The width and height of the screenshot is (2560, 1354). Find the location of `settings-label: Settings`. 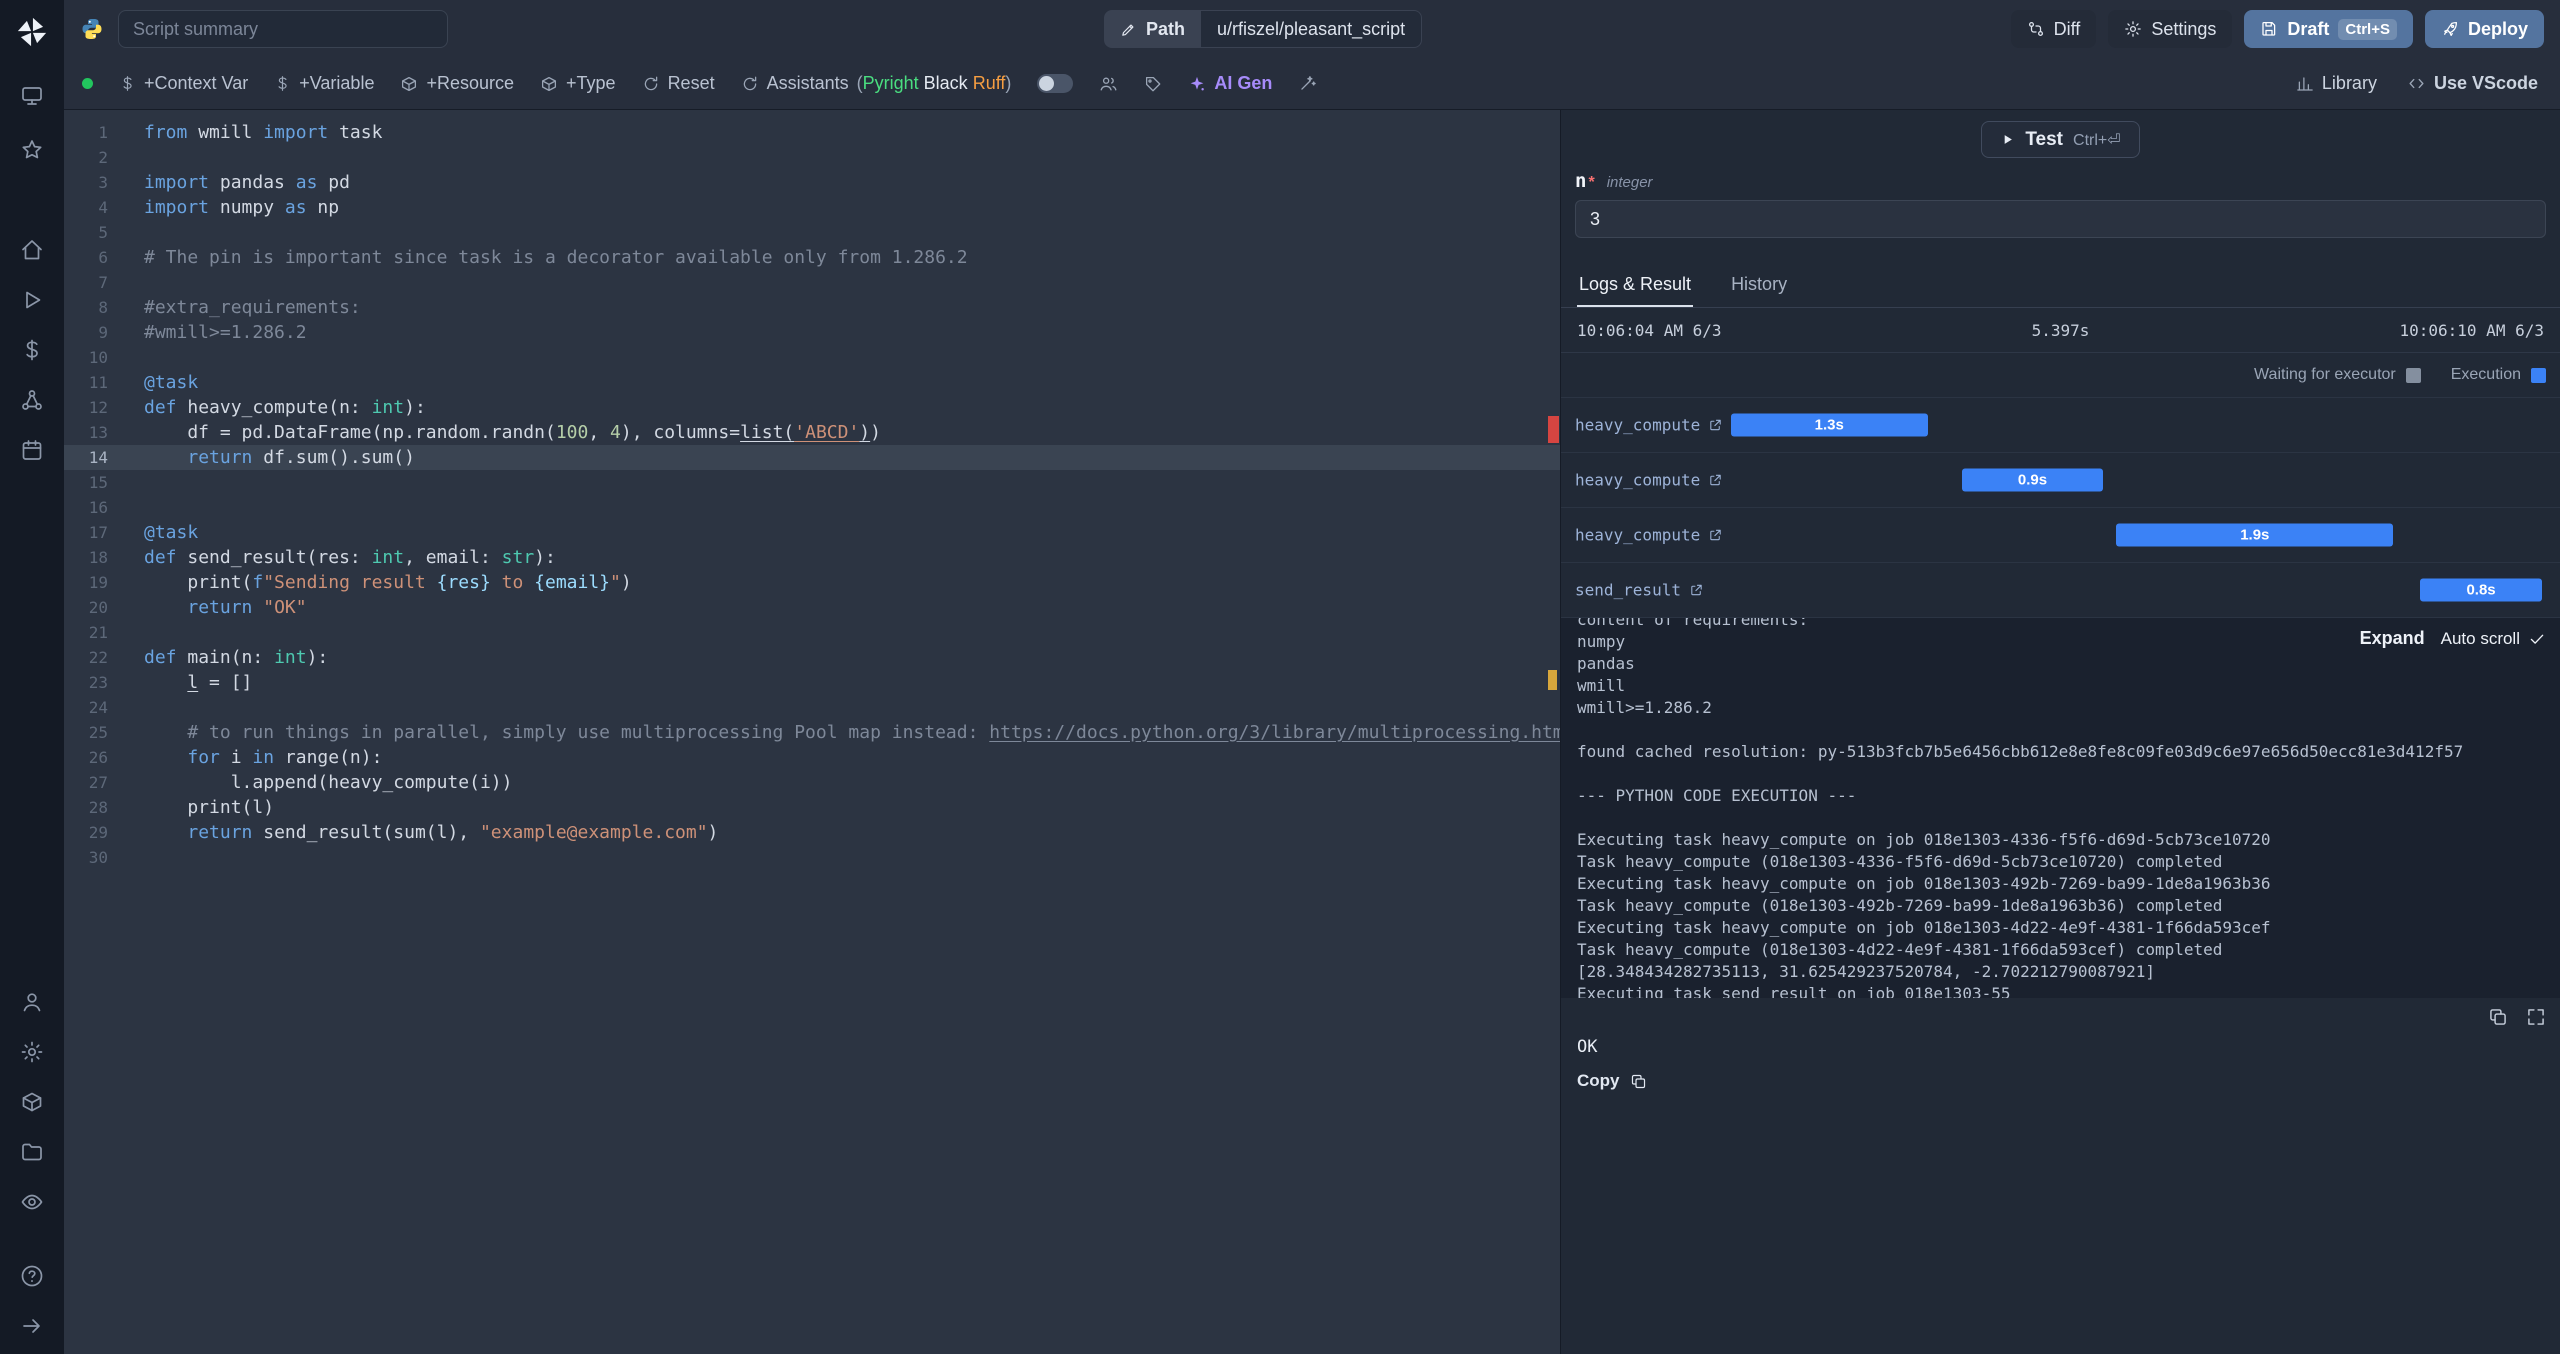

settings-label: Settings is located at coordinates (2184, 28).